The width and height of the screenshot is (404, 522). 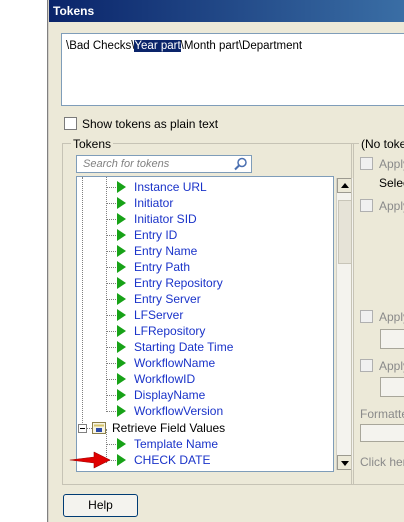 I want to click on token-item: Entry Name, so click(x=202, y=251).